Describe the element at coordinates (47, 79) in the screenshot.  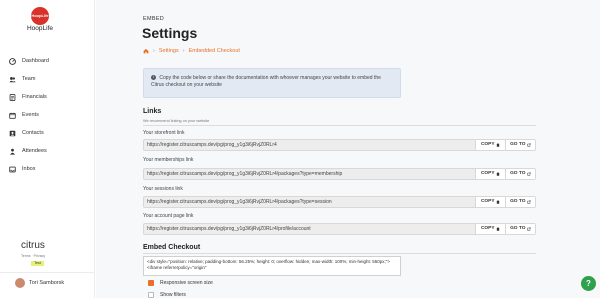
I see `sidebar-item-team: Team` at that location.